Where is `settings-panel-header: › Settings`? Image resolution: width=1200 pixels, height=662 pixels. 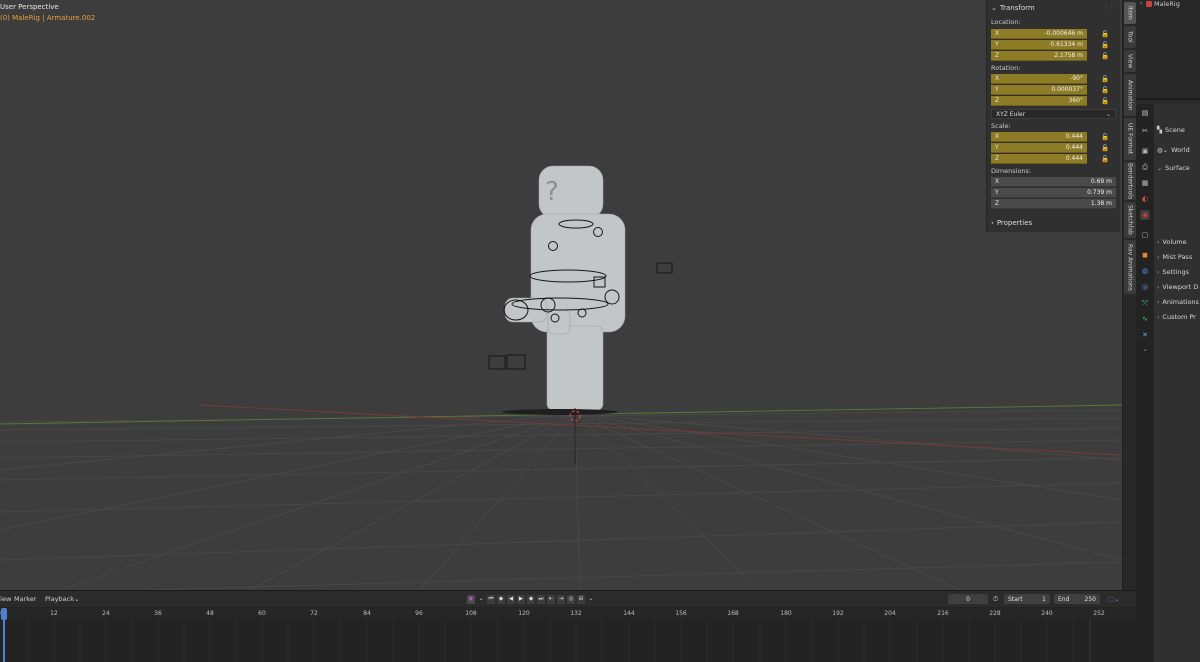
settings-panel-header: › Settings is located at coordinates (1173, 272).